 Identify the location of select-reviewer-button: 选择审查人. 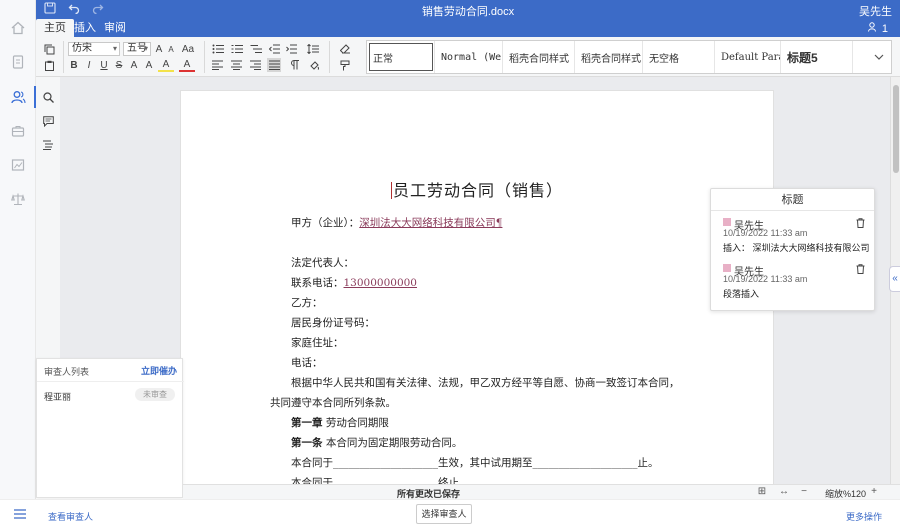
(444, 514).